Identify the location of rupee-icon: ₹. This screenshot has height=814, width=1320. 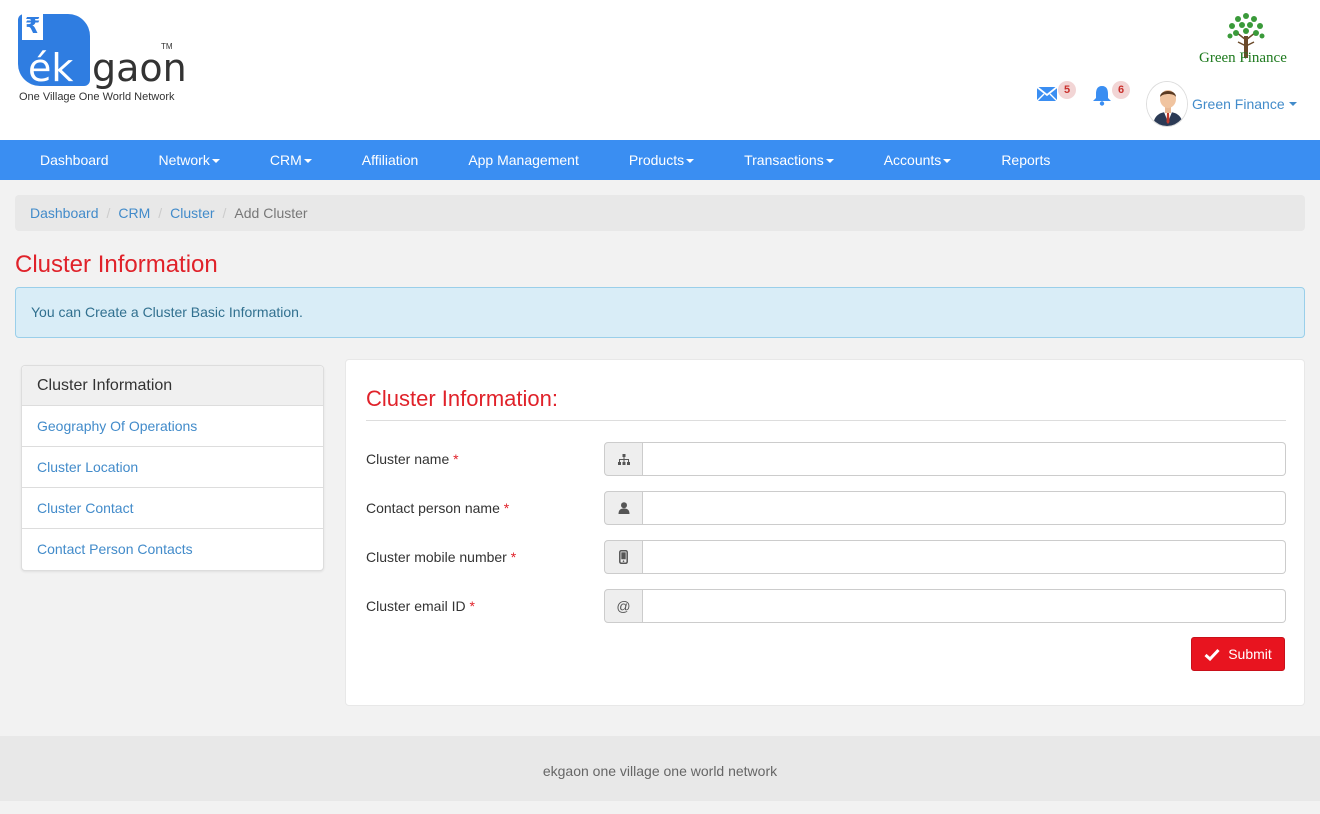
(33, 27).